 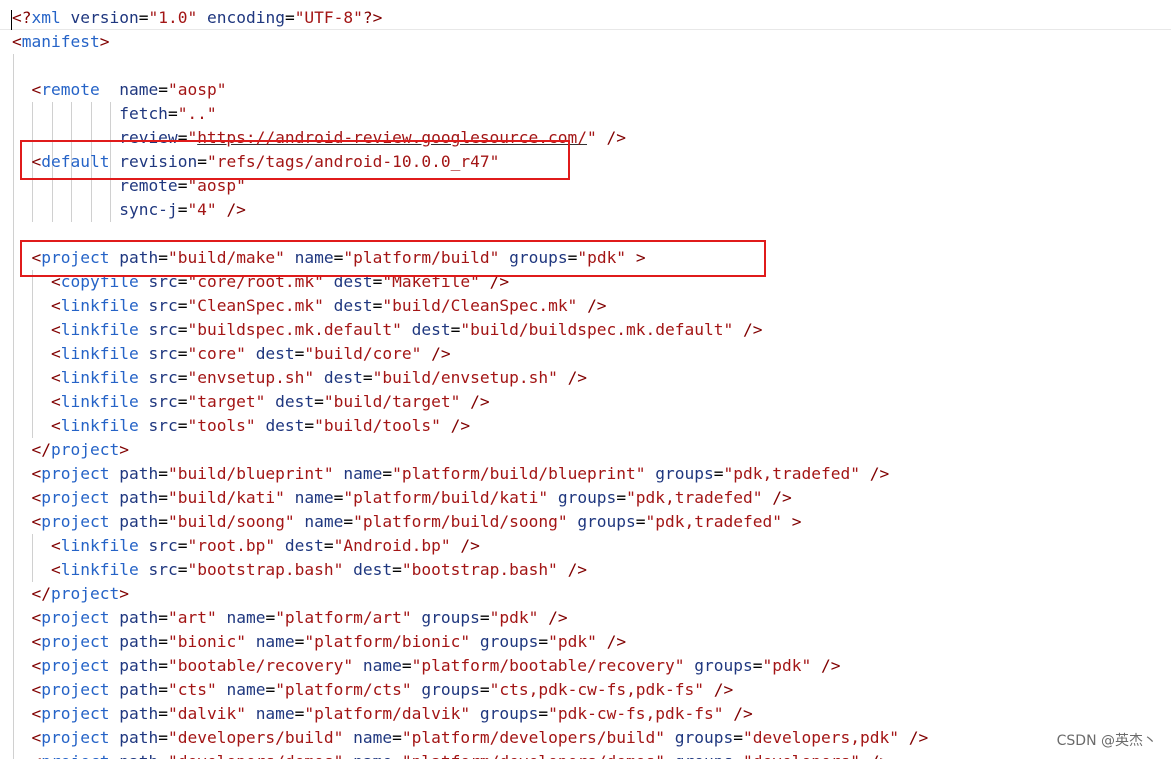 What do you see at coordinates (143, 113) in the screenshot?
I see `code-token-attr: fetch` at bounding box center [143, 113].